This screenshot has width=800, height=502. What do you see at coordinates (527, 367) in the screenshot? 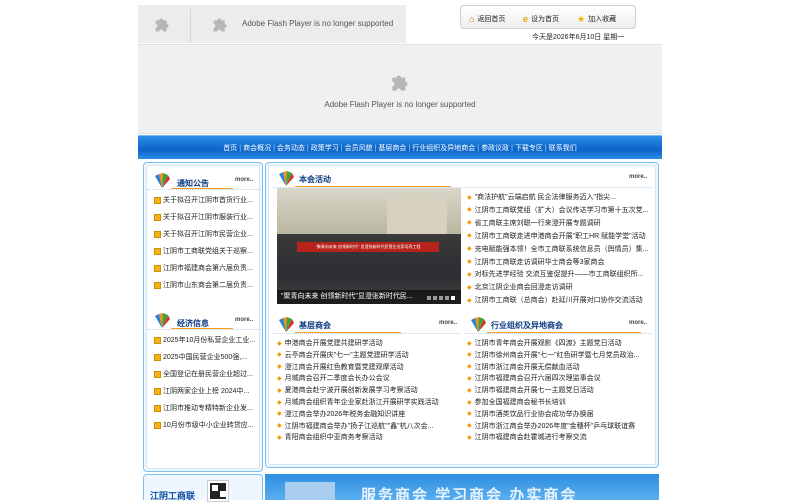
I see `list-item-text: 江阴市浙江商会开展无偿献血活动` at bounding box center [527, 367].